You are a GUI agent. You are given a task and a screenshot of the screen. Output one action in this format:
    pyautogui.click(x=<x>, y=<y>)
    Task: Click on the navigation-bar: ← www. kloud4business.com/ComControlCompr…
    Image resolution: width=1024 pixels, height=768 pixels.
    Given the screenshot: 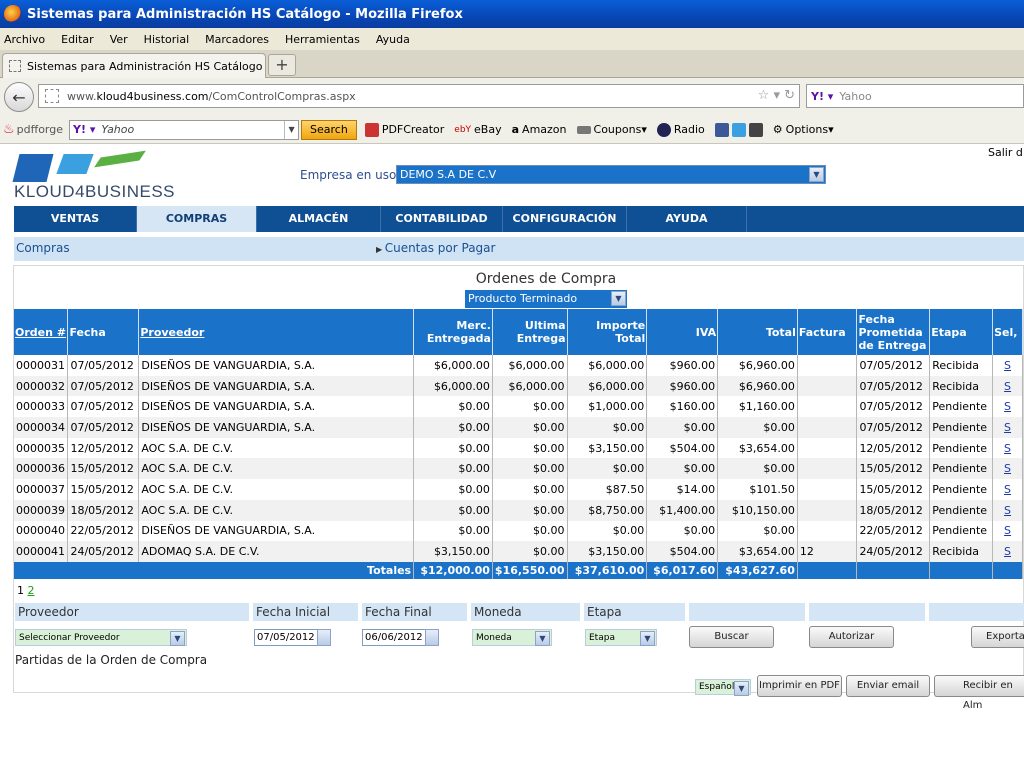 What is the action you would take?
    pyautogui.click(x=512, y=97)
    